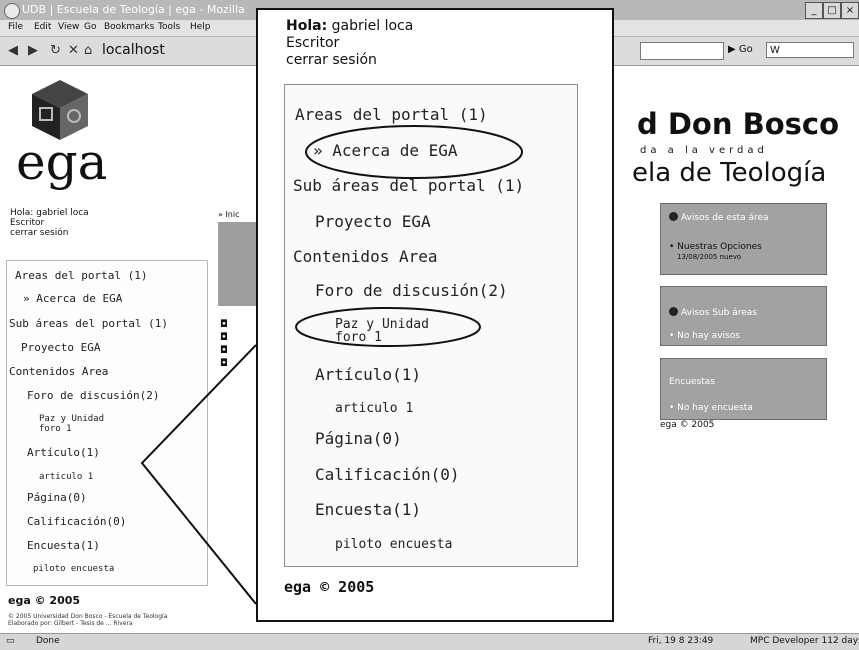  What do you see at coordinates (90, 27) in the screenshot?
I see `menu-go: Go` at bounding box center [90, 27].